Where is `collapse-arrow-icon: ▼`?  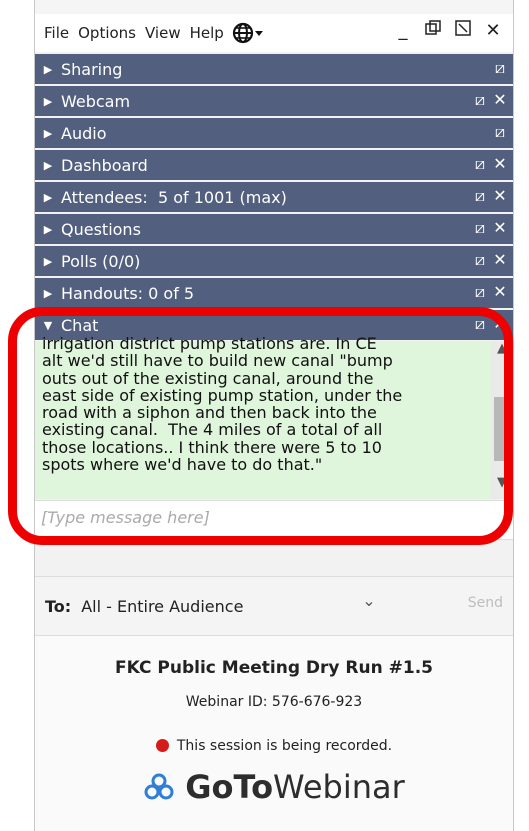 collapse-arrow-icon: ▼ is located at coordinates (48, 325).